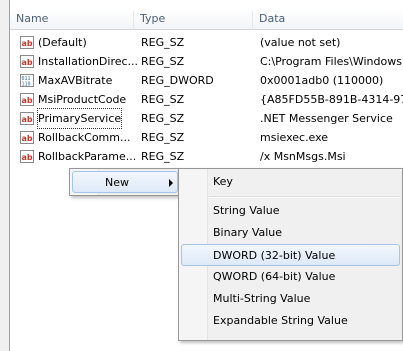 The image size is (403, 351). I want to click on row-name: MaxAVBitrate, so click(75, 80).